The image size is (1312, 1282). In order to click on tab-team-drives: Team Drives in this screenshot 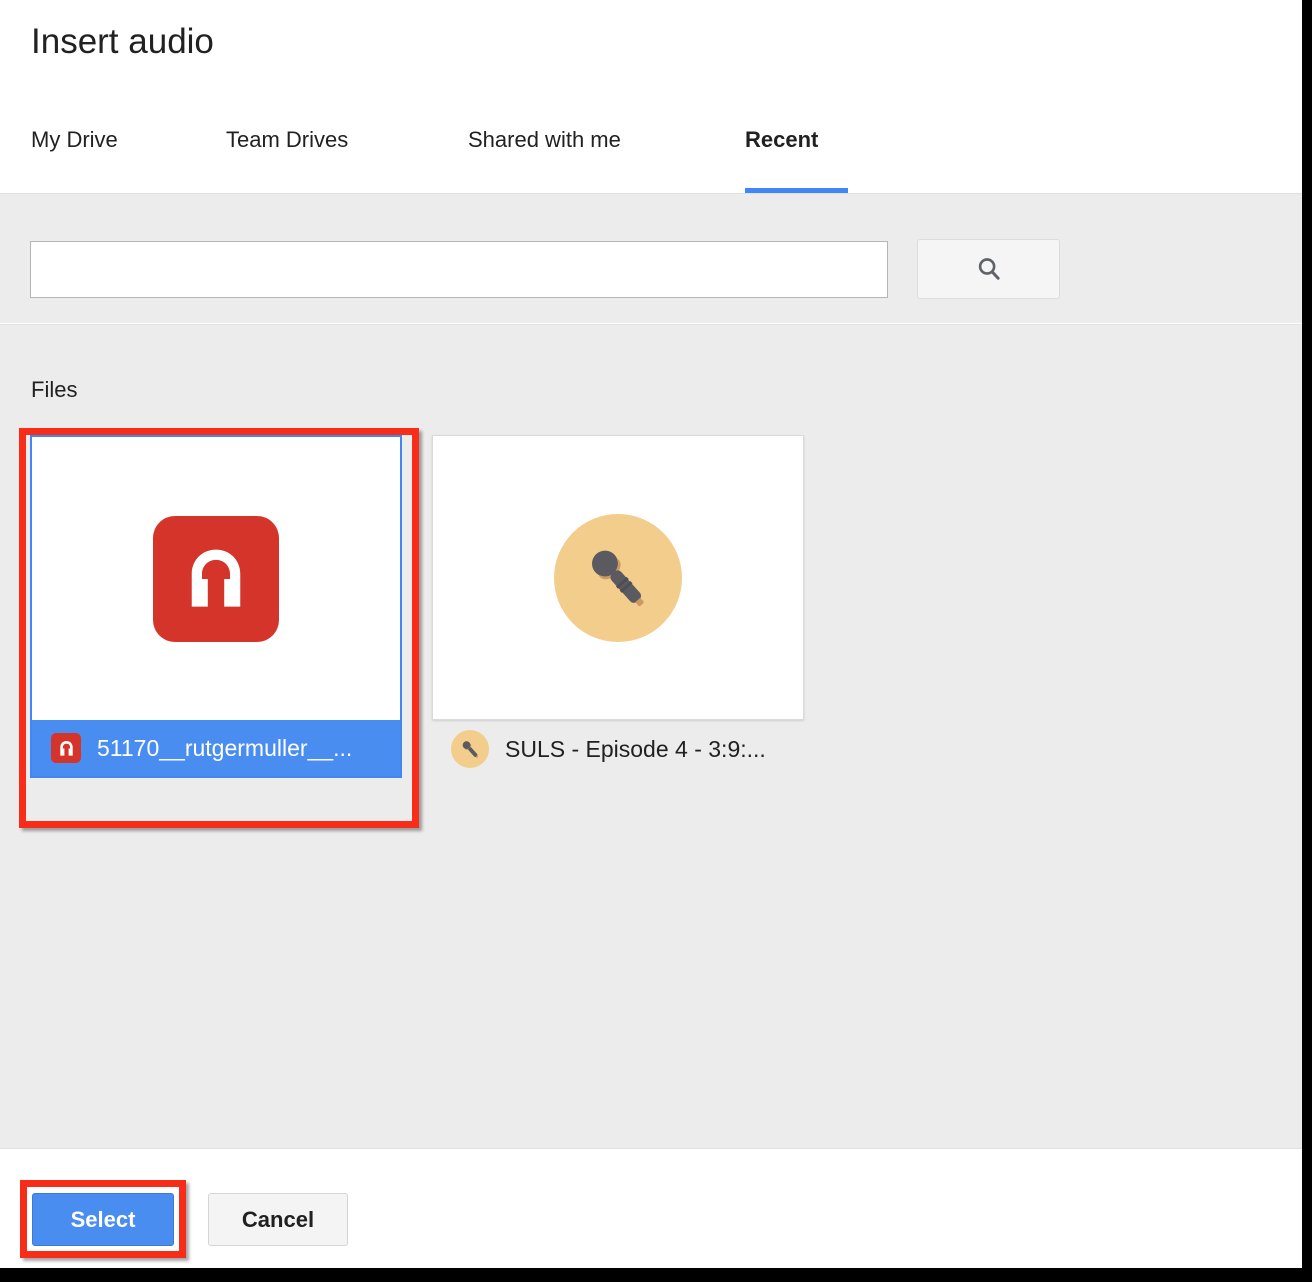, I will do `click(306, 156)`.